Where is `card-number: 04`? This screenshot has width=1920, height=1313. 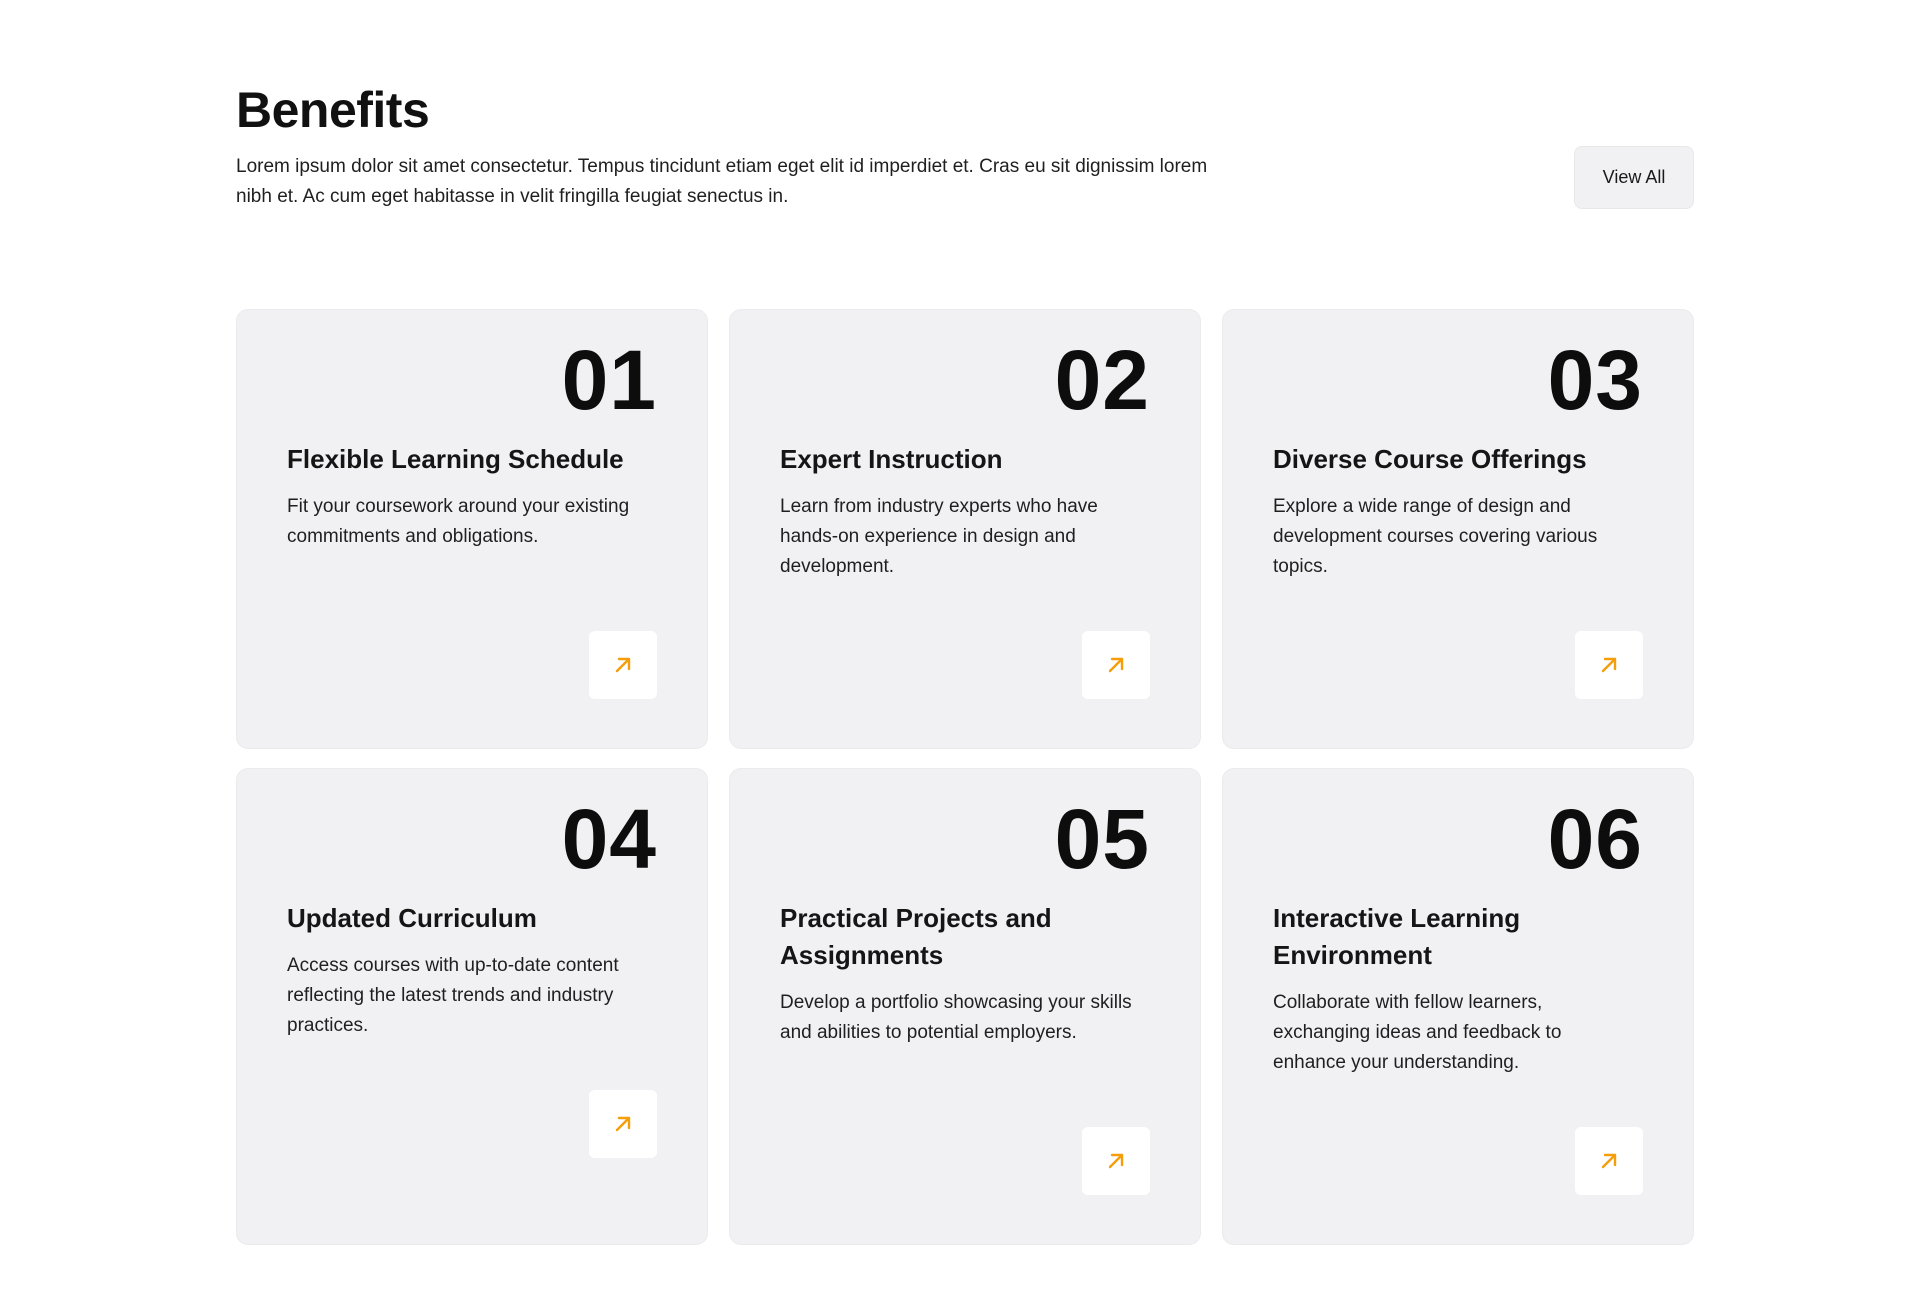
card-number: 04 is located at coordinates (609, 839).